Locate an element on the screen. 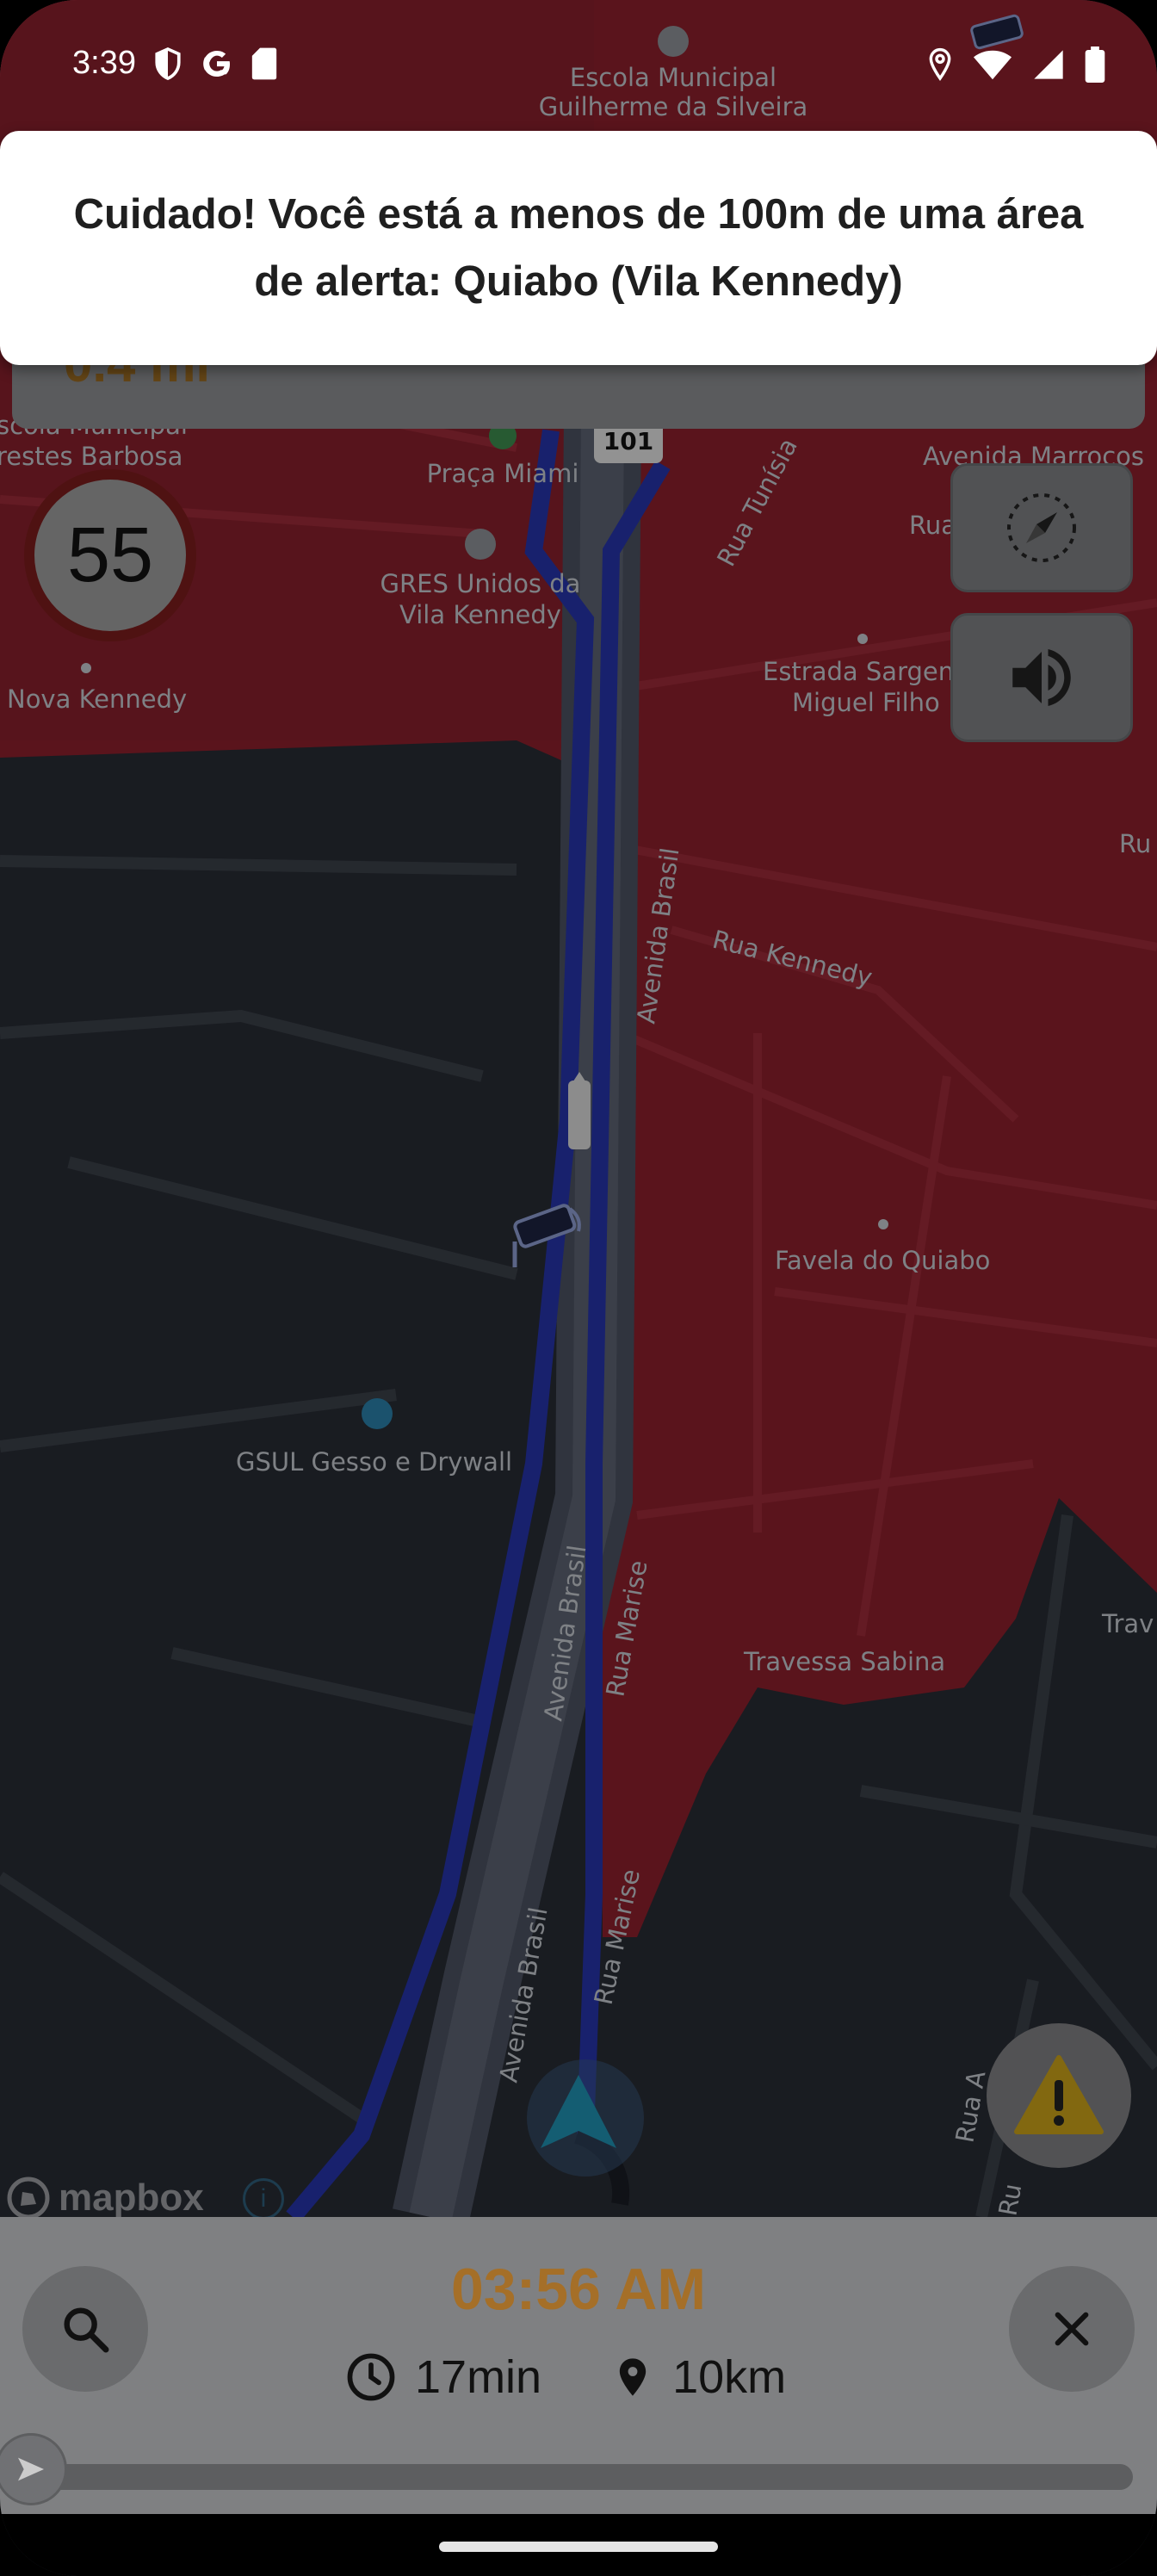 Image resolution: width=1157 pixels, height=2576 pixels. trip-distance: 10km is located at coordinates (729, 2377).